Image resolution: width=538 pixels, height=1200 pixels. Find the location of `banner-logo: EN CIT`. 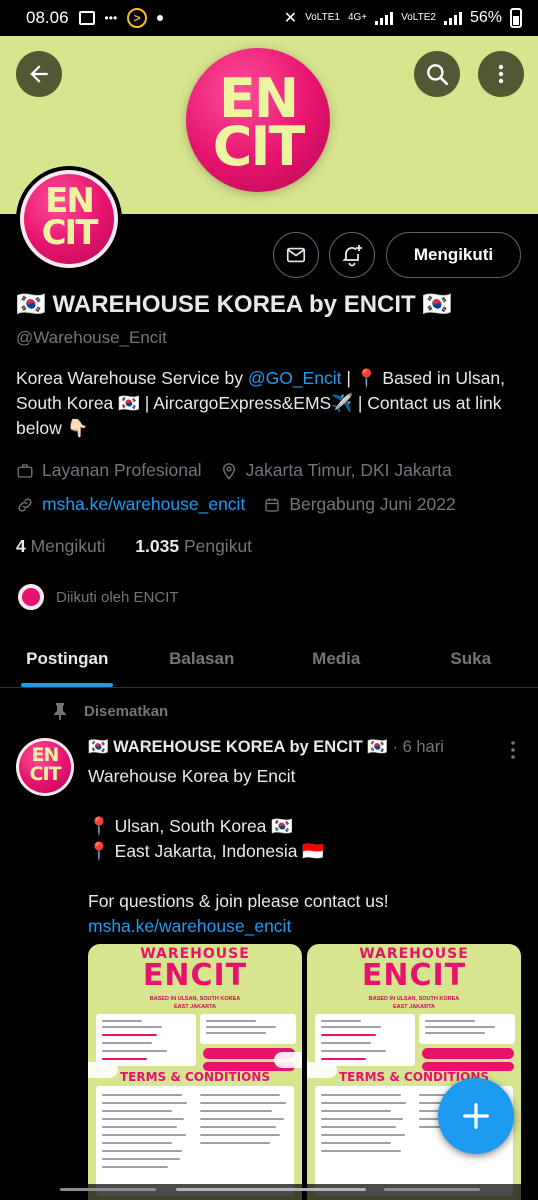

banner-logo: EN CIT is located at coordinates (258, 120).